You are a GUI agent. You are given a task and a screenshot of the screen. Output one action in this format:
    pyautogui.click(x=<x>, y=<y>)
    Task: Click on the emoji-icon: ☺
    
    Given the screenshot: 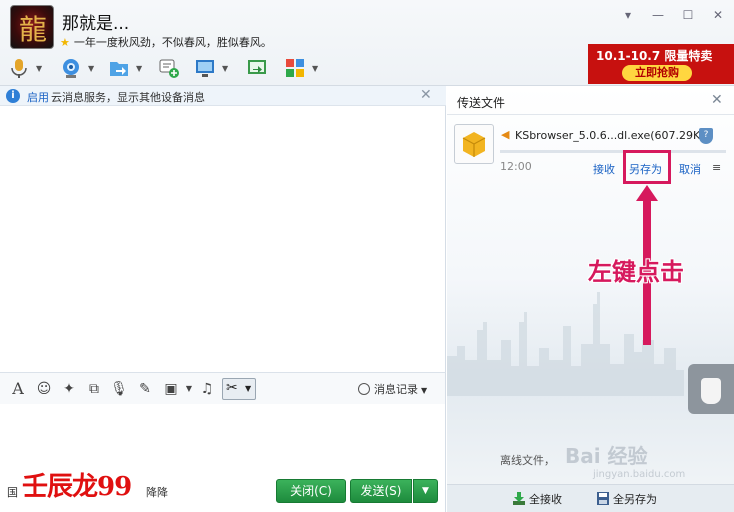 What is the action you would take?
    pyautogui.click(x=44, y=389)
    